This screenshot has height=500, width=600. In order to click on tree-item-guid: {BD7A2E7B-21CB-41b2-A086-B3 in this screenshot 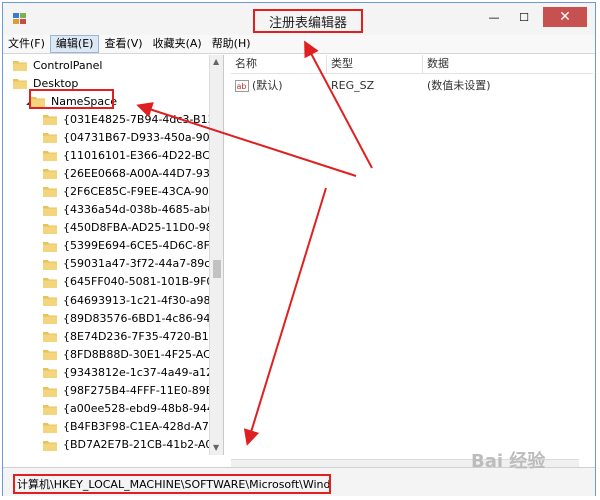, I will do `click(133, 445)`.